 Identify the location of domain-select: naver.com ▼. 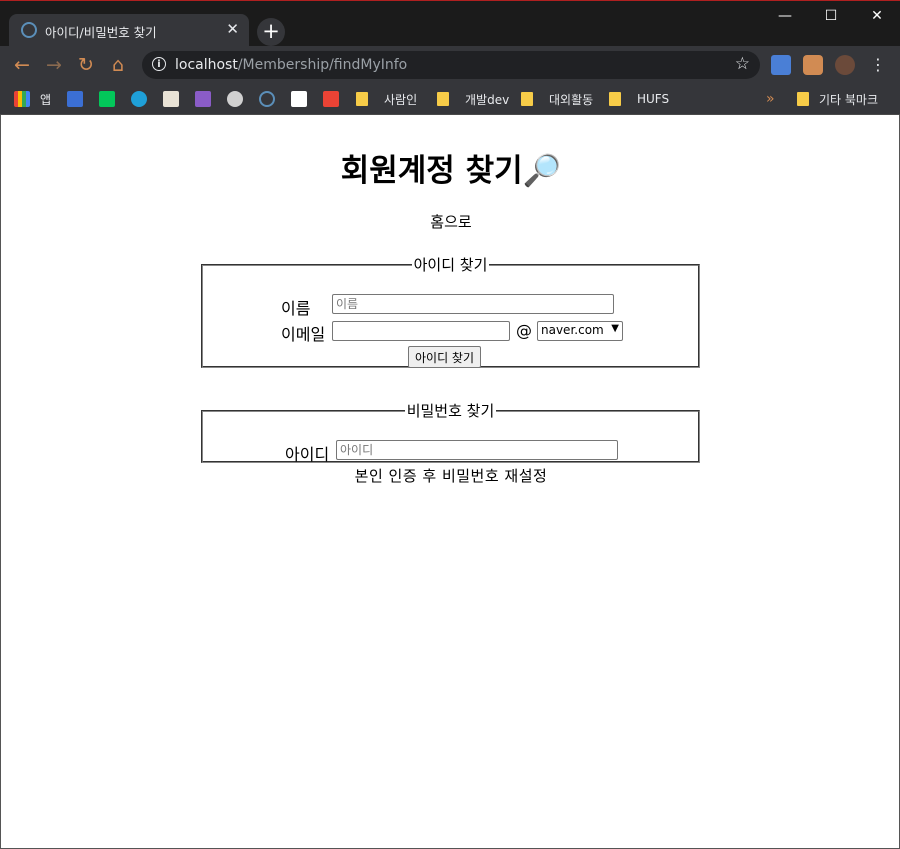
(580, 331).